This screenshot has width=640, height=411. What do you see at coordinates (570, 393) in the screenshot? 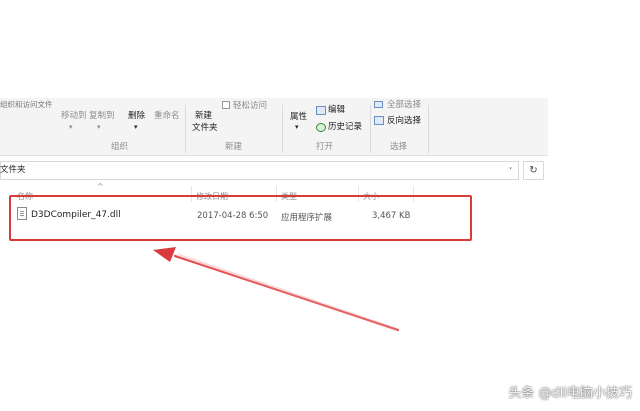
I see `watermark-text: 头条 @dll电脑小技巧` at bounding box center [570, 393].